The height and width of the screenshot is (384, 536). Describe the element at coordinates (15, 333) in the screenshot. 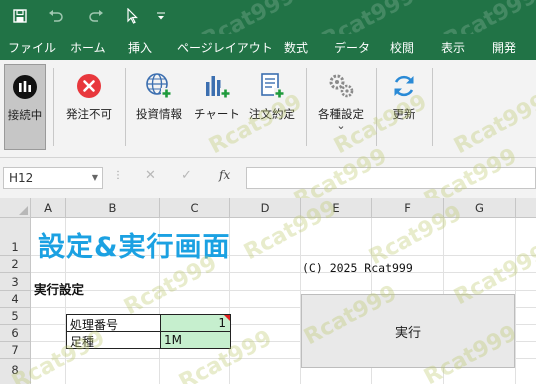

I see `row-header-6: 6` at that location.